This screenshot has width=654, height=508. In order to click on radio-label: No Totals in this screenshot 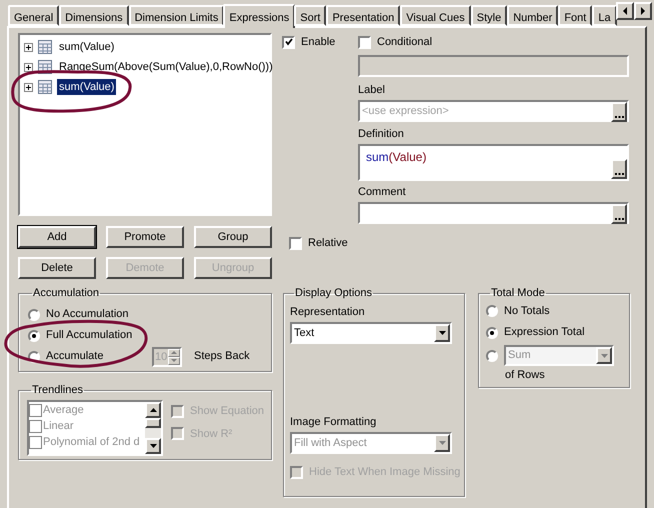, I will do `click(527, 311)`.